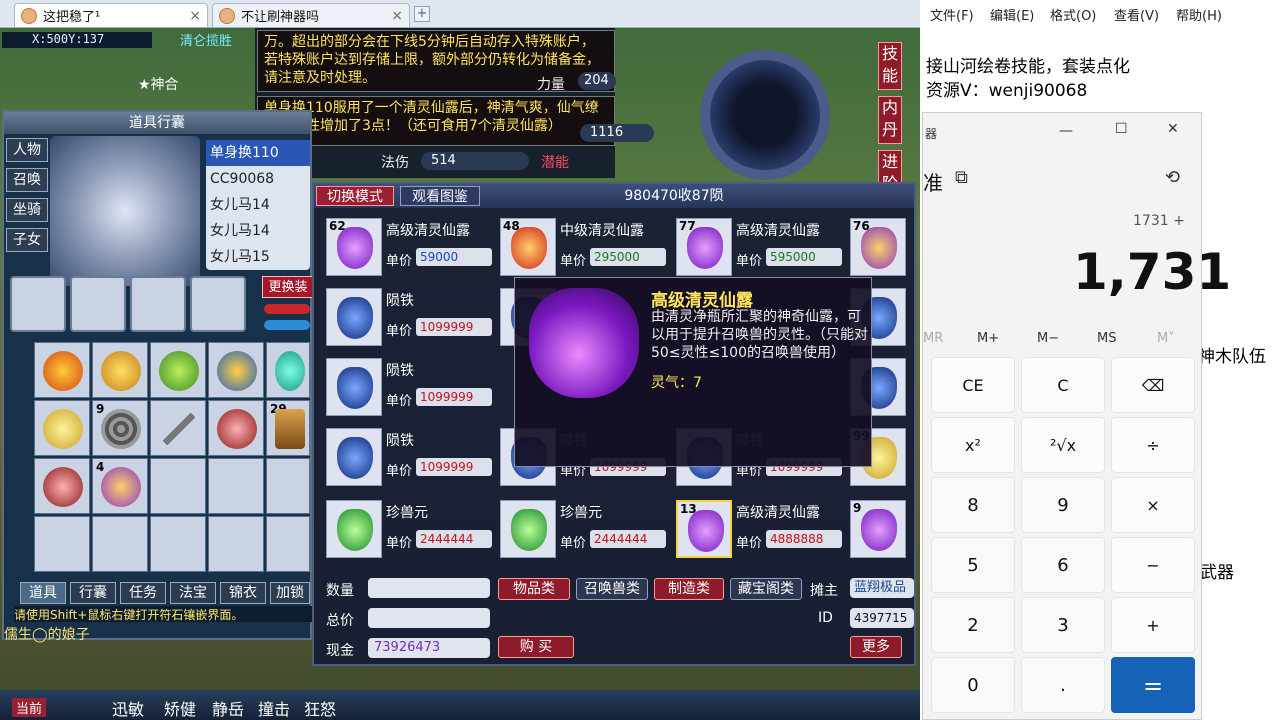 This screenshot has height=720, width=1280. What do you see at coordinates (1172, 177) in the screenshot?
I see `history-icon: ⟲` at bounding box center [1172, 177].